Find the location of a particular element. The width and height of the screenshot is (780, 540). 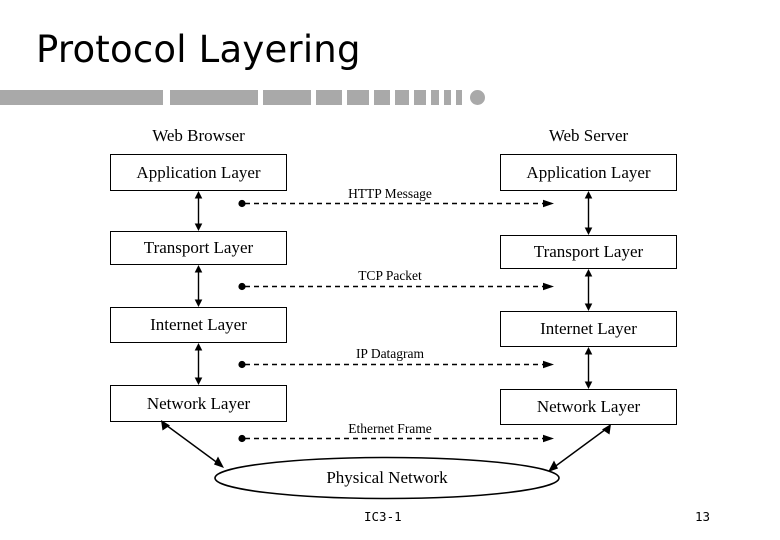

right-layer-transport: Transport Layer is located at coordinates (588, 252).